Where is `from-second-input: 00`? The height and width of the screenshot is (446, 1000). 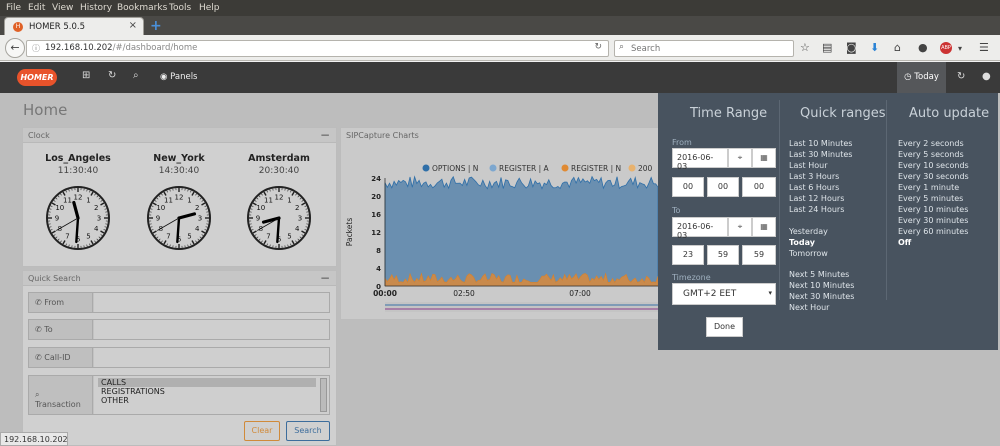 from-second-input: 00 is located at coordinates (759, 187).